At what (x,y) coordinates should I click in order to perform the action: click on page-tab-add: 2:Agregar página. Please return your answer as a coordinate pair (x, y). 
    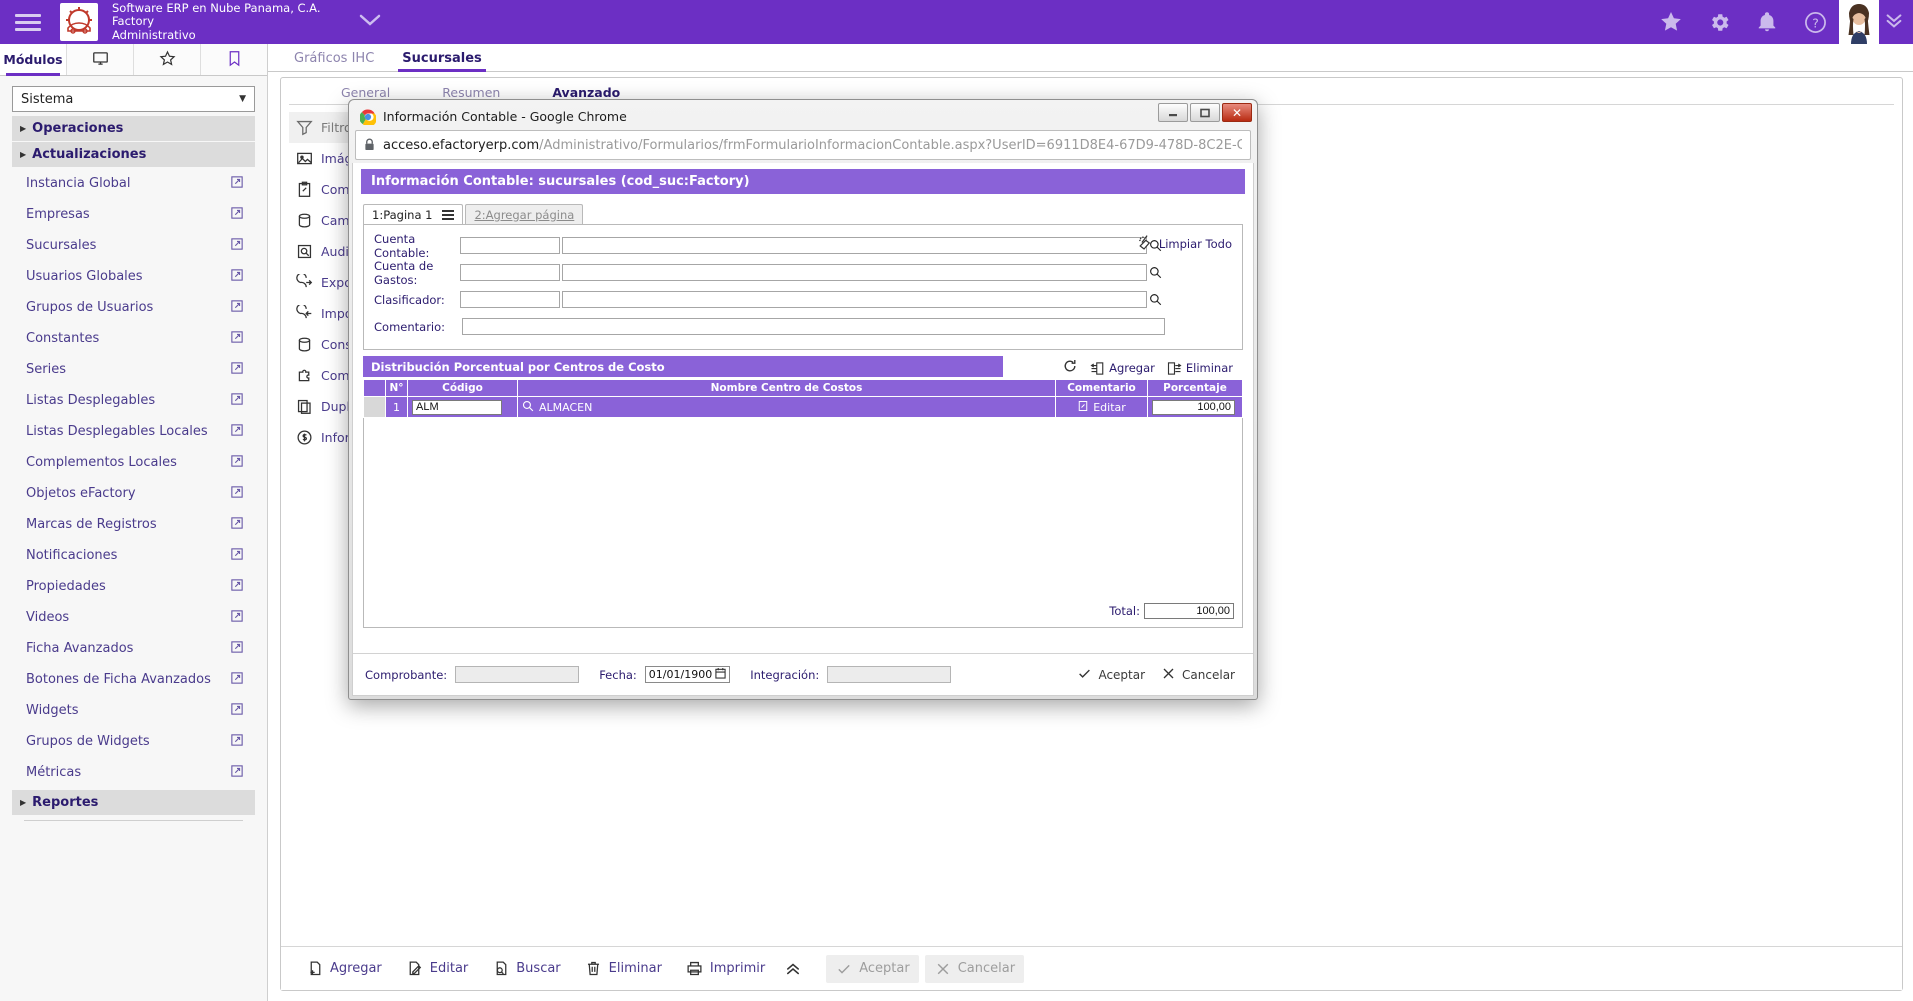
    Looking at the image, I should click on (524, 214).